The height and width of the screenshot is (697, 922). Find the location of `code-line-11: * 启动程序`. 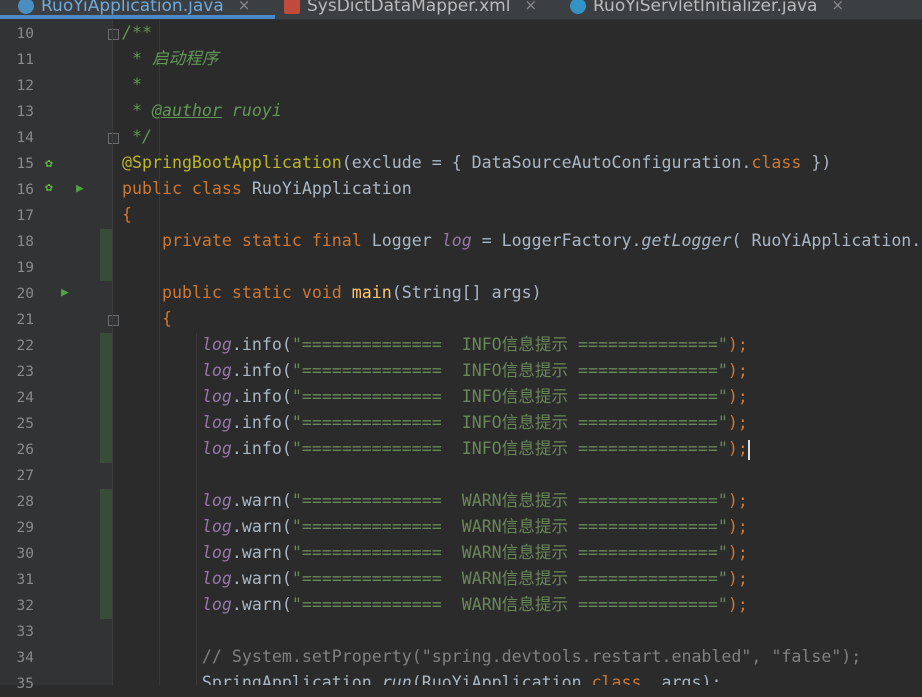

code-line-11: * 启动程序 is located at coordinates (170, 59).